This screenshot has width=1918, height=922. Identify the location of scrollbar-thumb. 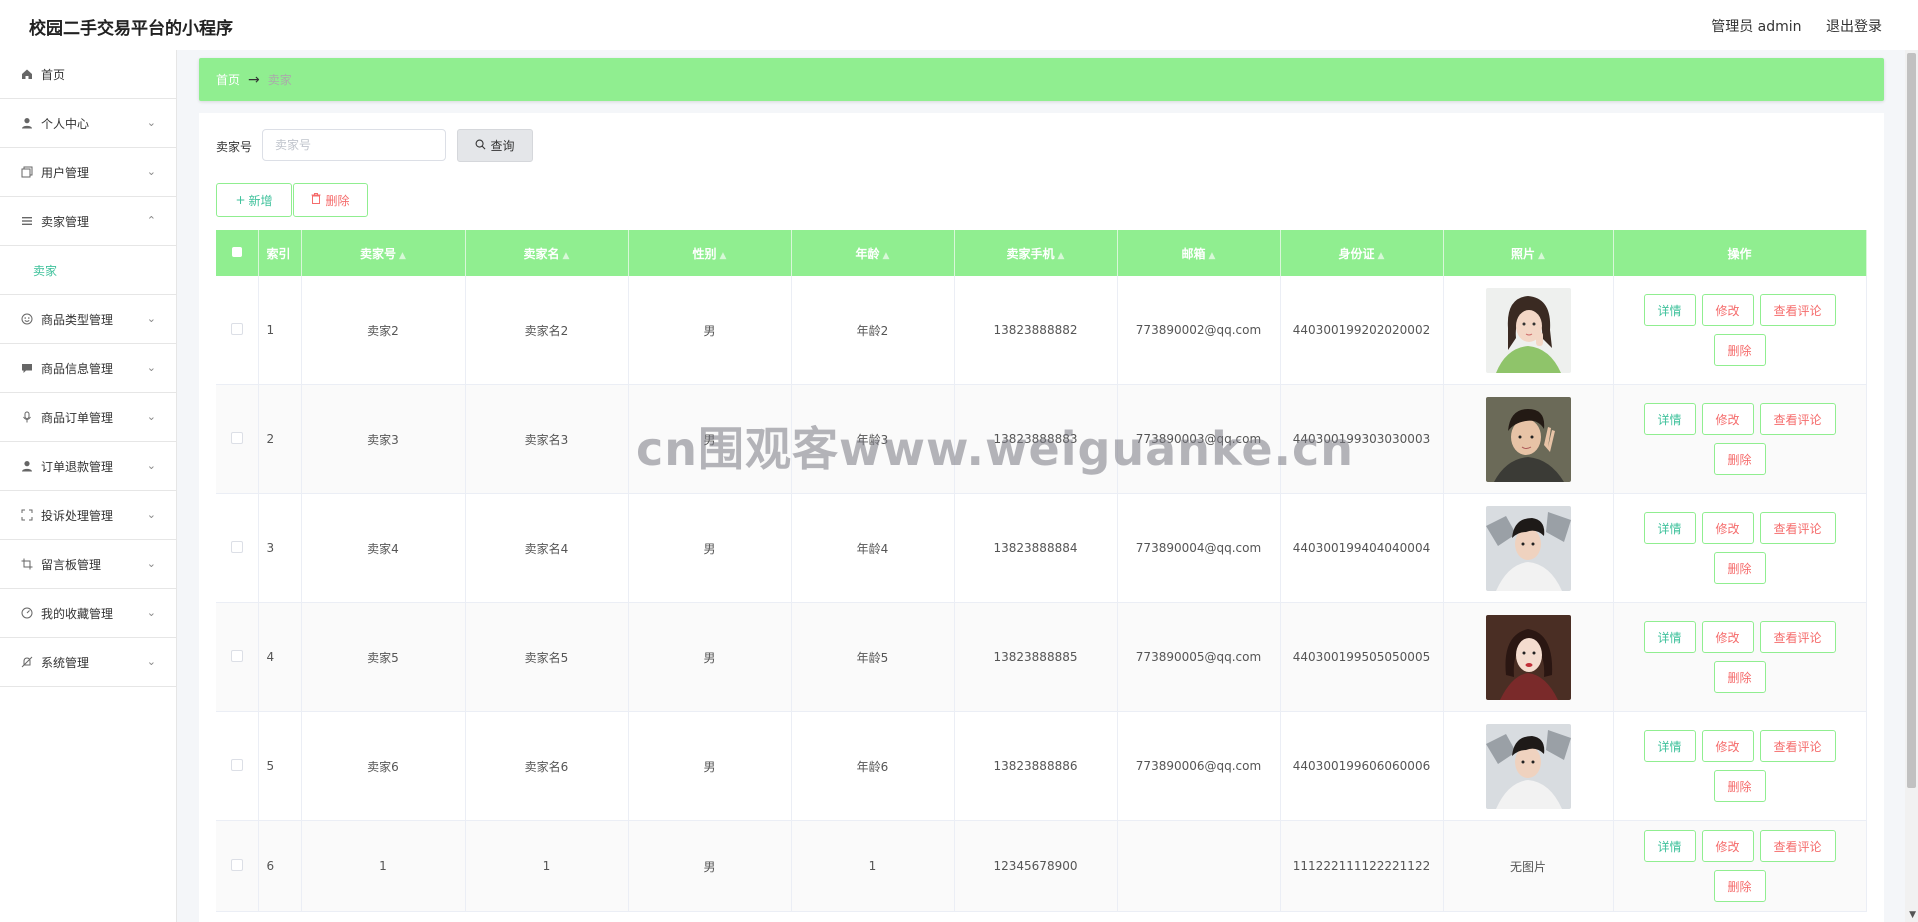
(1911, 420).